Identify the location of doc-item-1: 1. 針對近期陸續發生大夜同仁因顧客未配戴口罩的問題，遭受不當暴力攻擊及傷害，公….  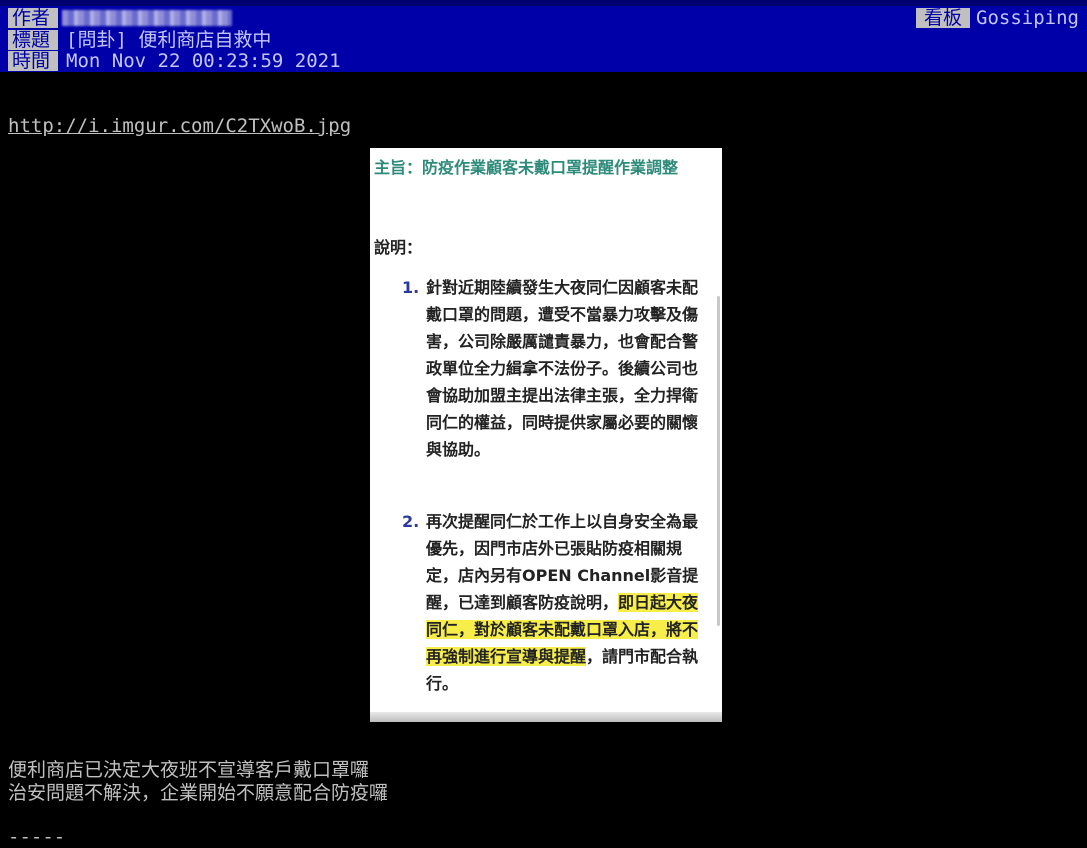
(552, 368).